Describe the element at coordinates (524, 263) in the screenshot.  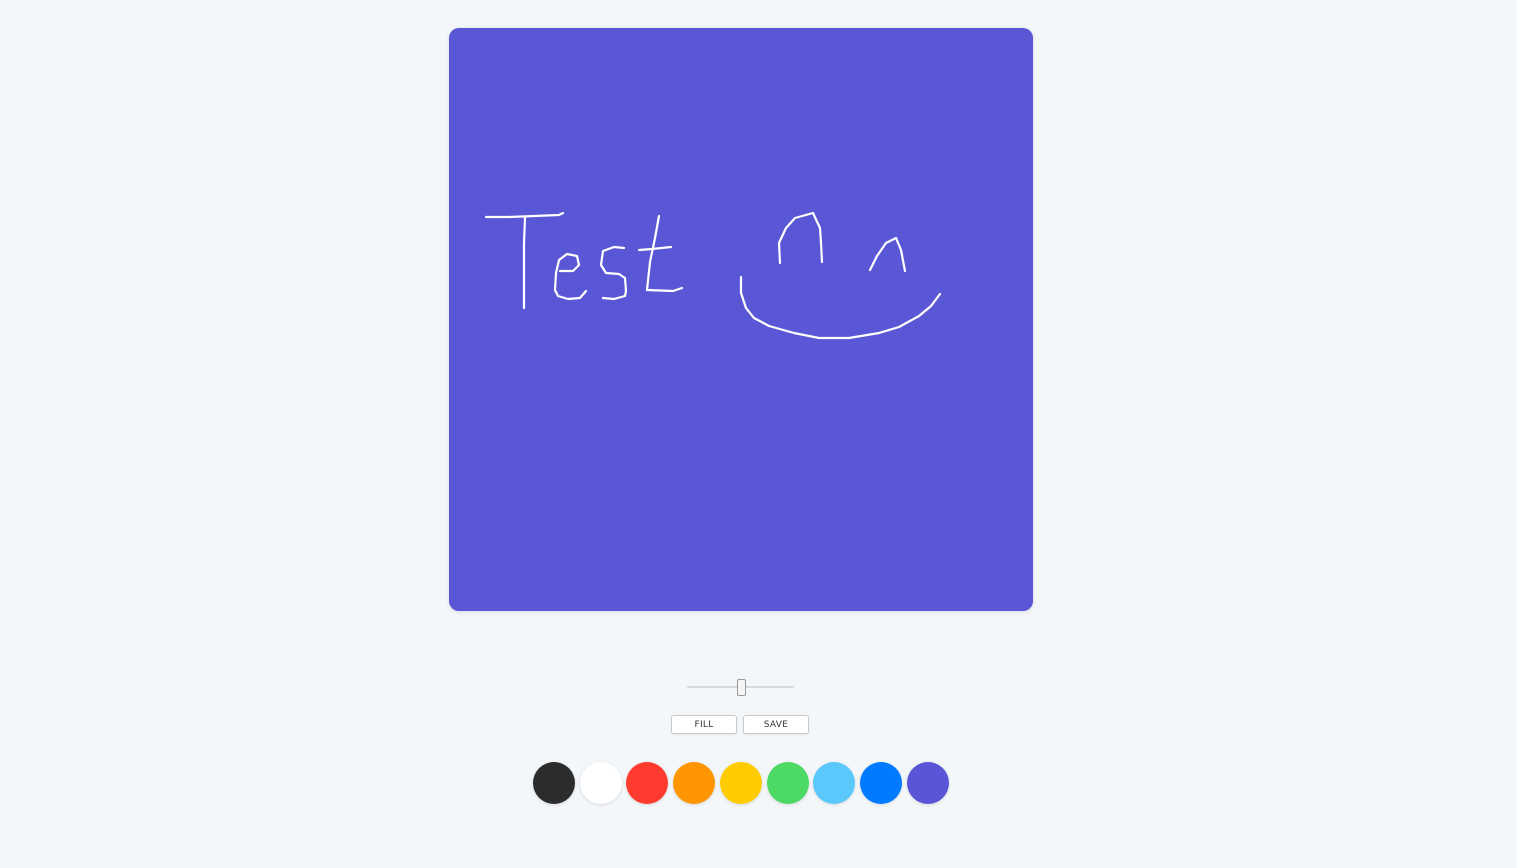
I see `stroke-t-stem` at that location.